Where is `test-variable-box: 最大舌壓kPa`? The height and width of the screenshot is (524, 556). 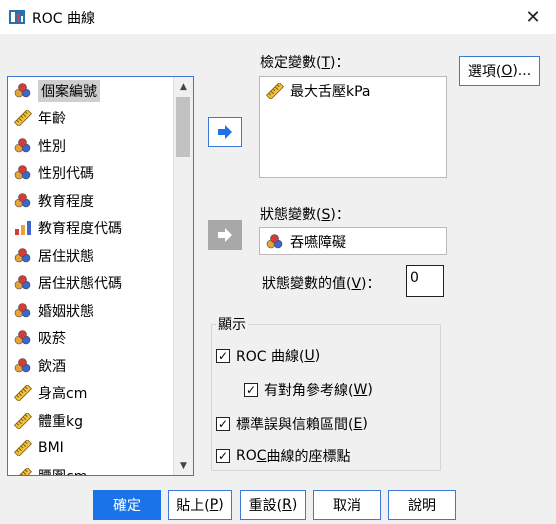 test-variable-box: 最大舌壓kPa is located at coordinates (353, 127).